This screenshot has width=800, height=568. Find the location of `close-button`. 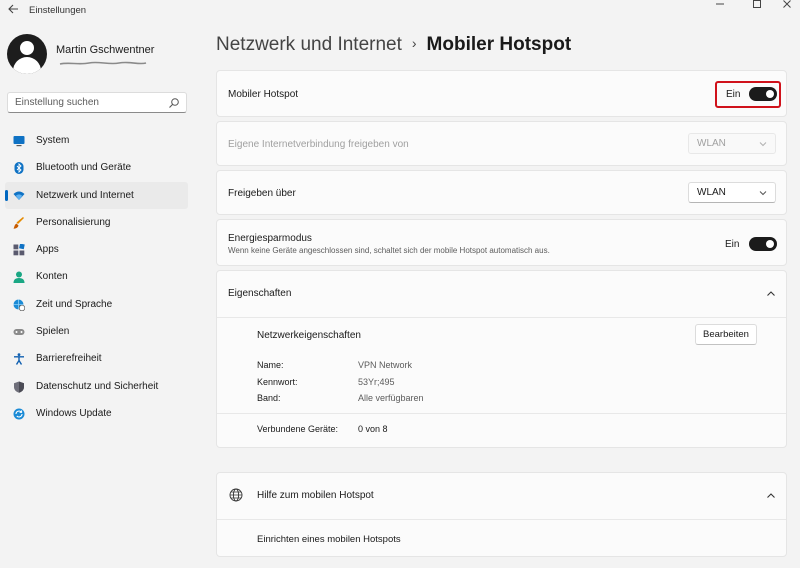

close-button is located at coordinates (785, 6).